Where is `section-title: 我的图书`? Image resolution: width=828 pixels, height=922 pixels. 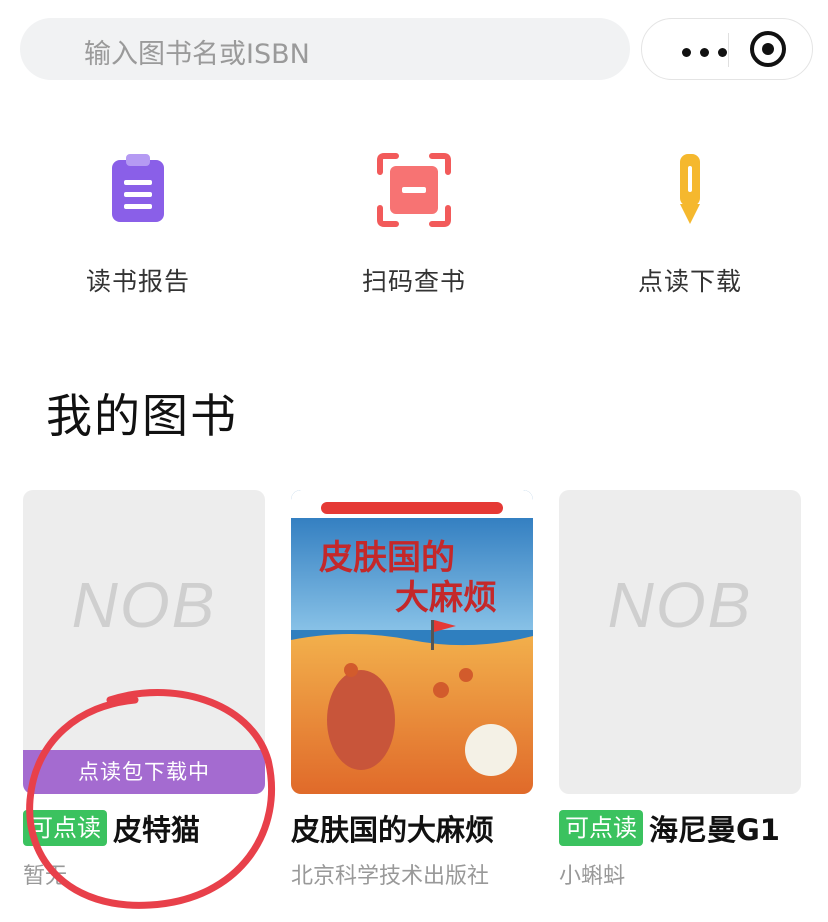 section-title: 我的图书 is located at coordinates (142, 416).